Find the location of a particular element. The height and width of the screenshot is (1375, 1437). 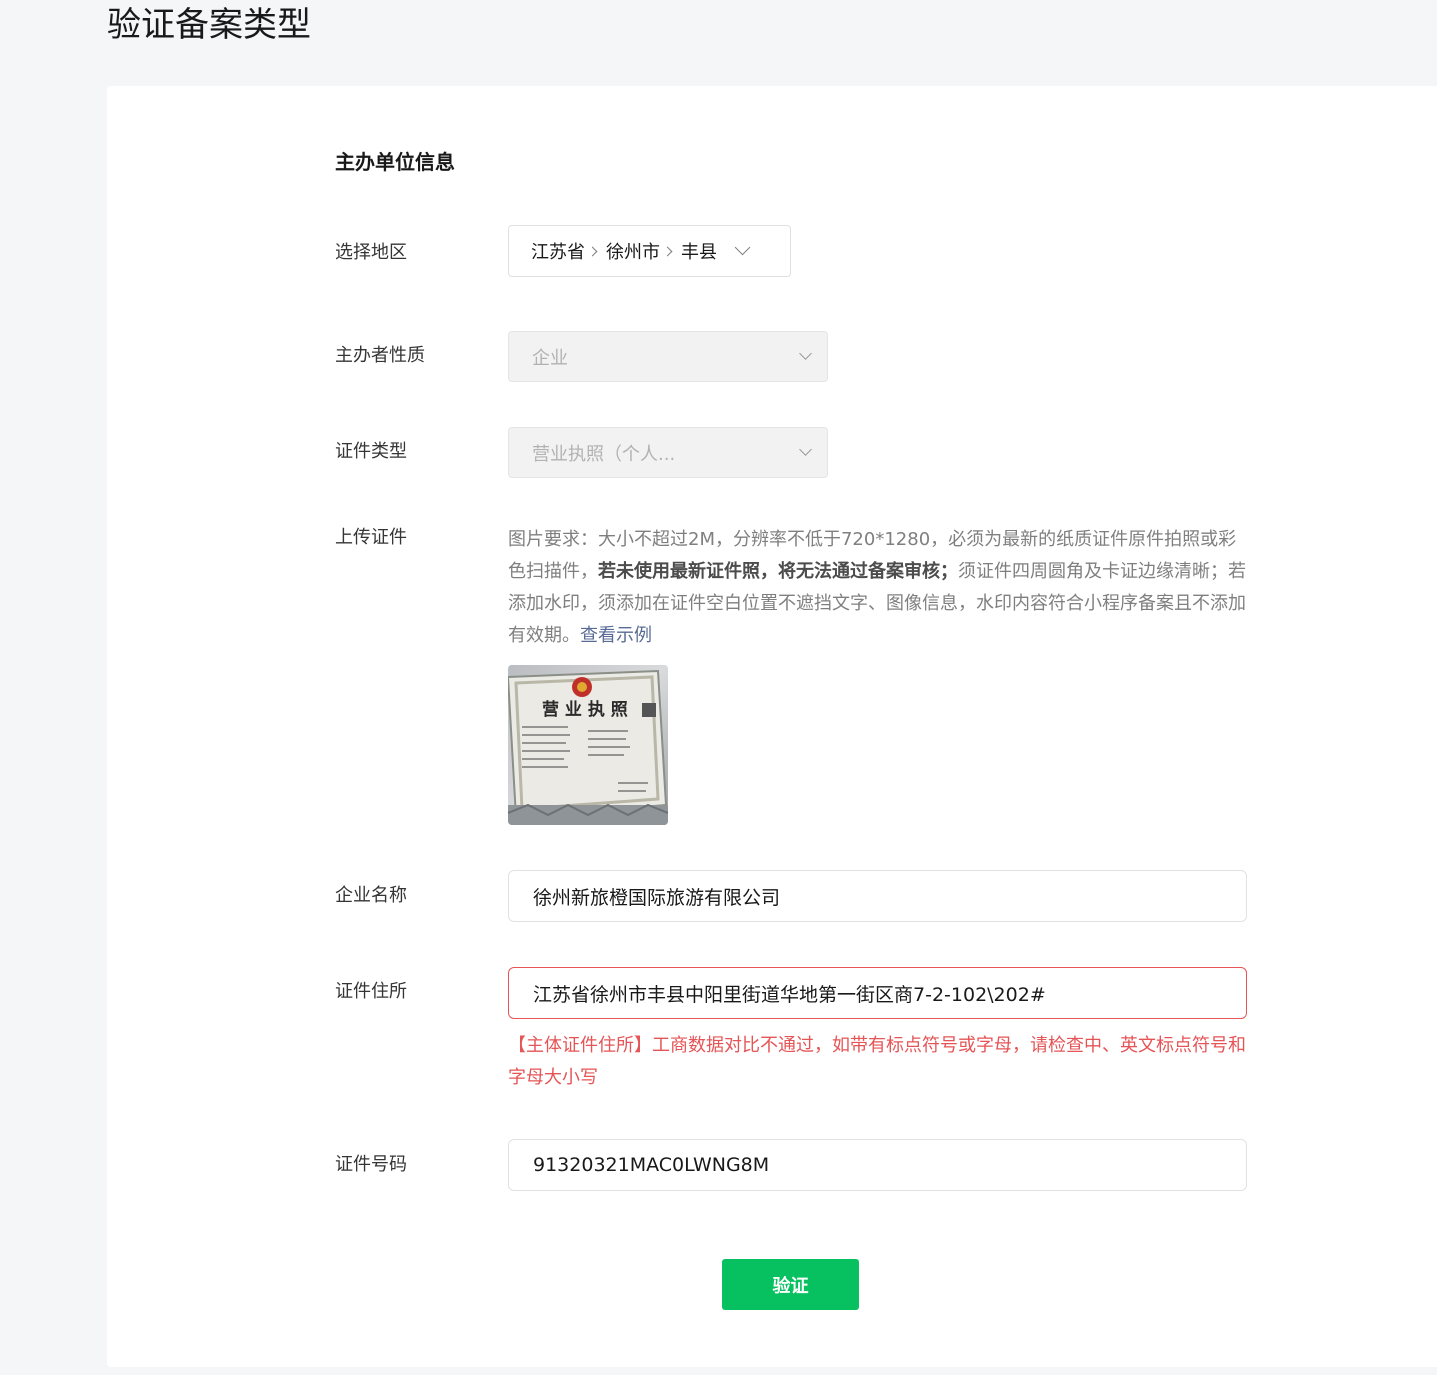

company-name-input: 徐州新旅橙国际旅游有限公司 is located at coordinates (877, 896).